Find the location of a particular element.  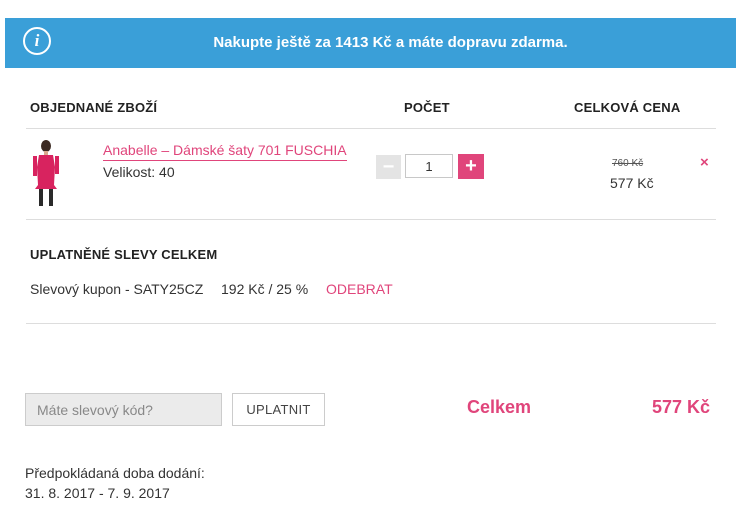

current-price: 577 Kč is located at coordinates (632, 183).